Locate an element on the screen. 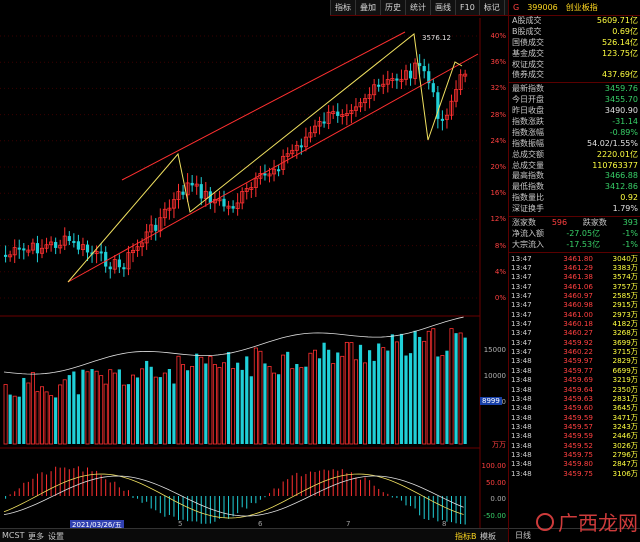 This screenshot has height=542, width=640. tick-price: 3461.29 is located at coordinates (578, 268).